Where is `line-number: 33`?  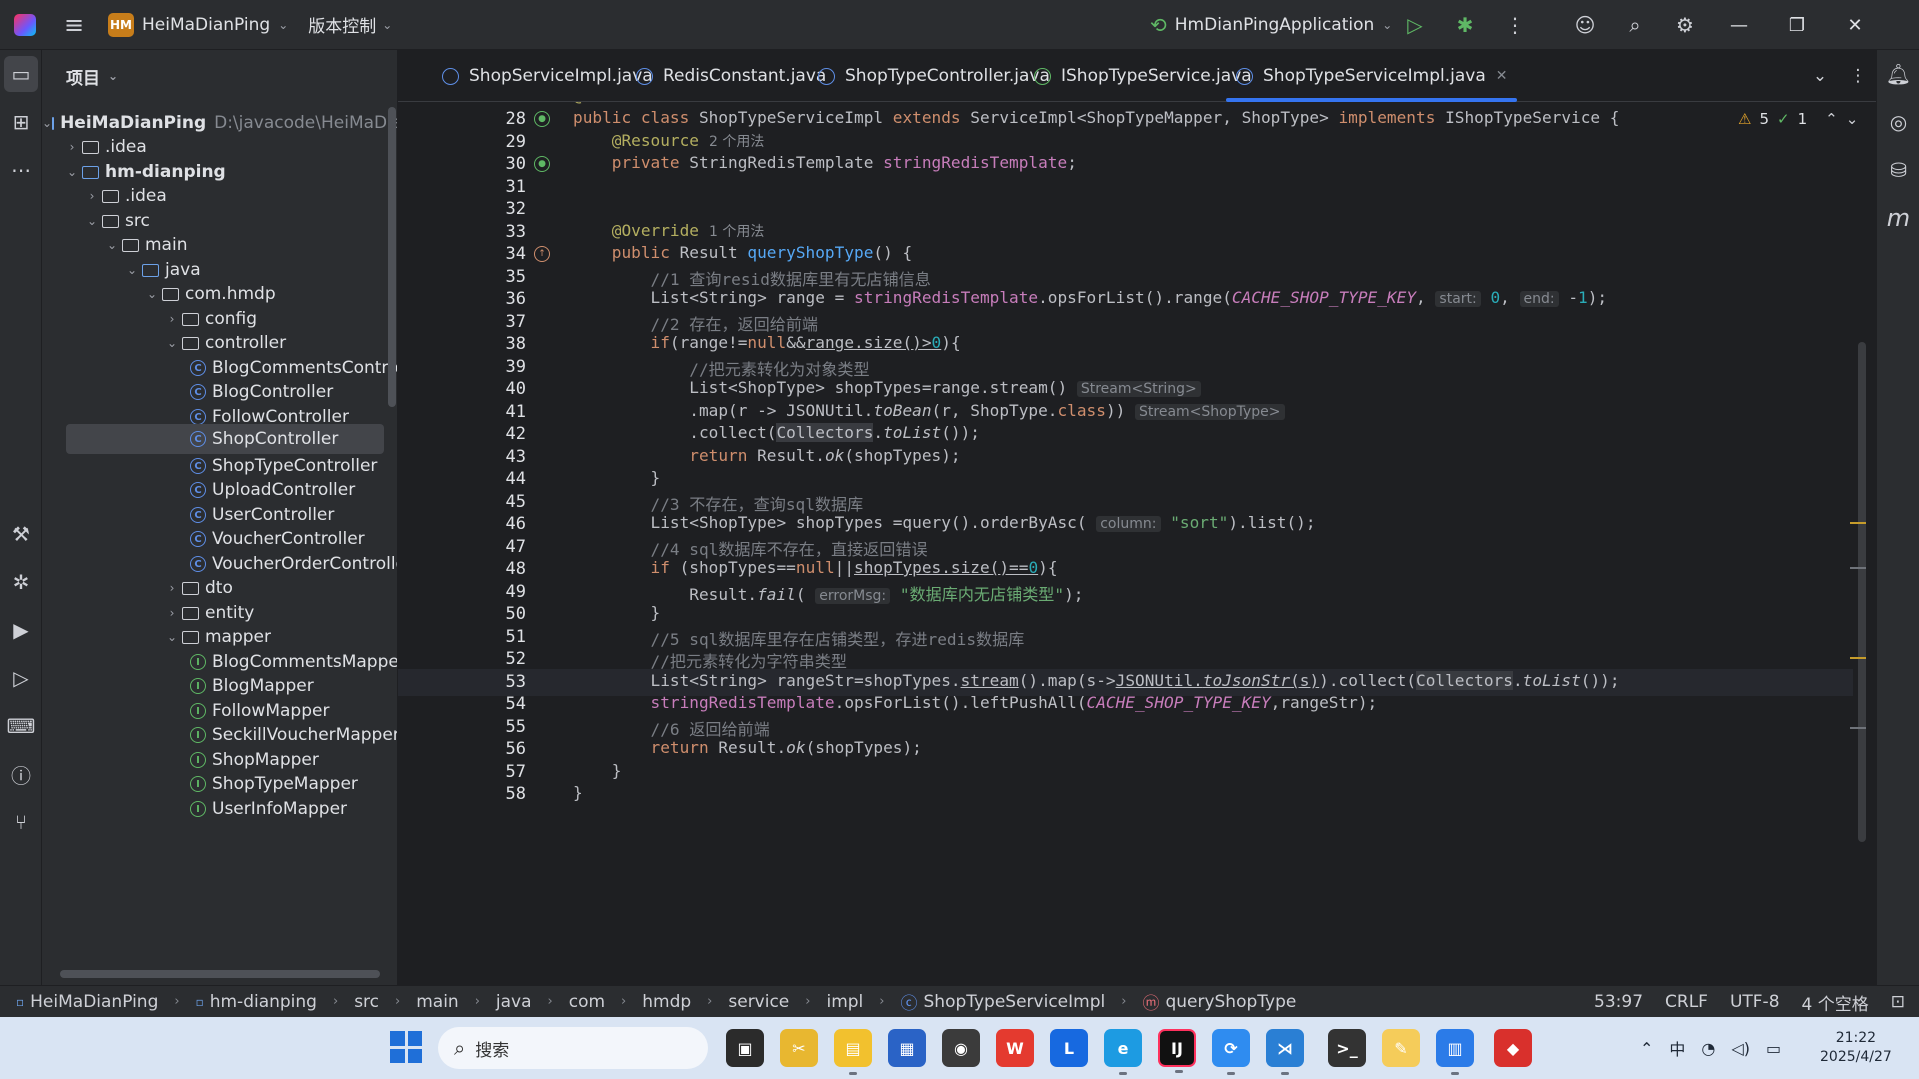 line-number: 33 is located at coordinates (515, 232).